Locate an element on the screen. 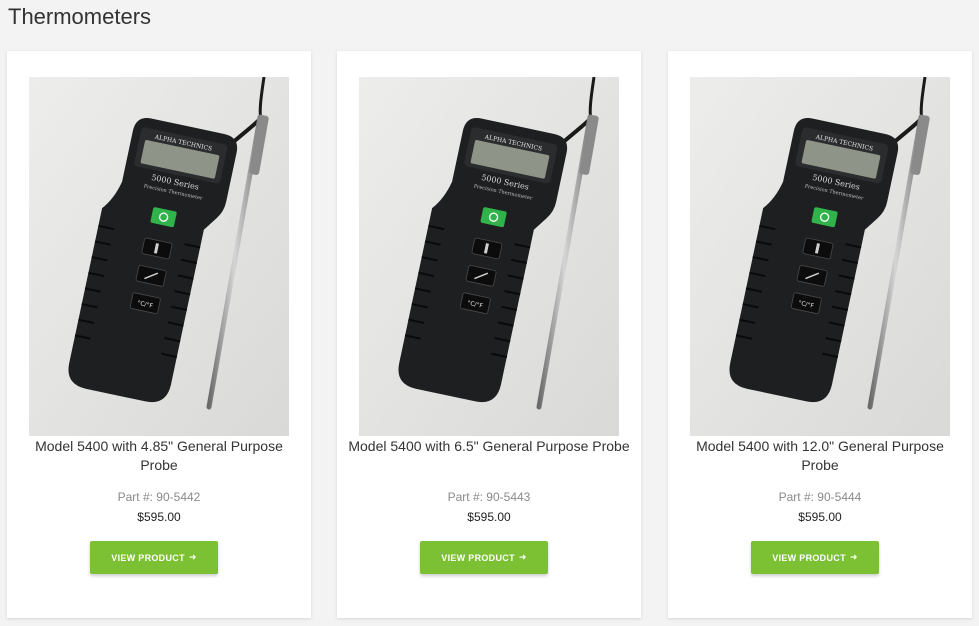 The image size is (979, 626). part-number: Part #: 90-5442 is located at coordinates (159, 497).